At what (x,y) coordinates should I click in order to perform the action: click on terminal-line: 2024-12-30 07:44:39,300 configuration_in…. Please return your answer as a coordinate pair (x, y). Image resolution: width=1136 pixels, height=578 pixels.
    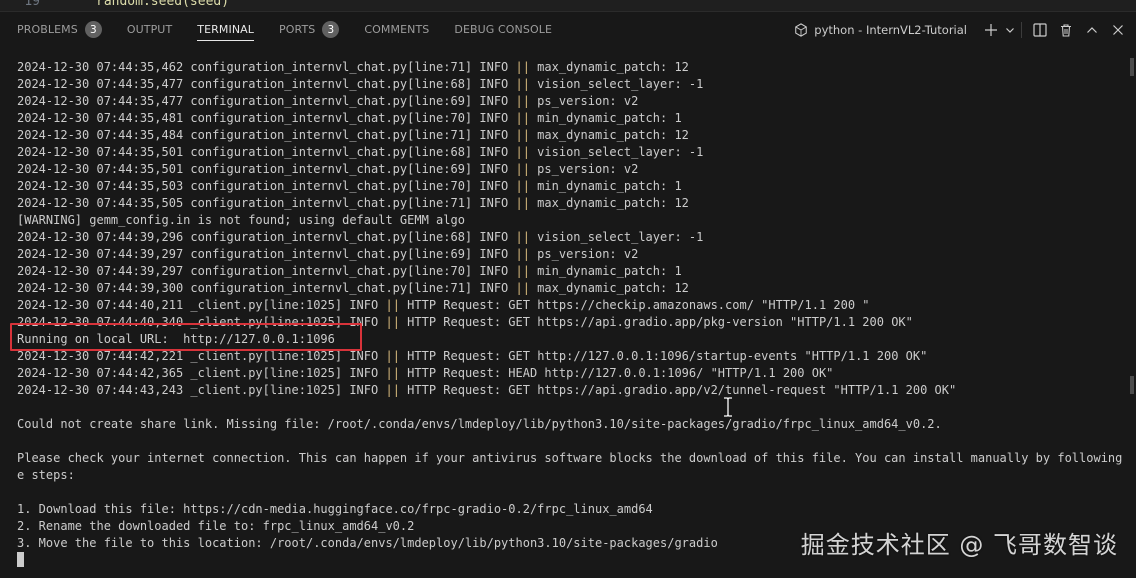
    Looking at the image, I should click on (353, 288).